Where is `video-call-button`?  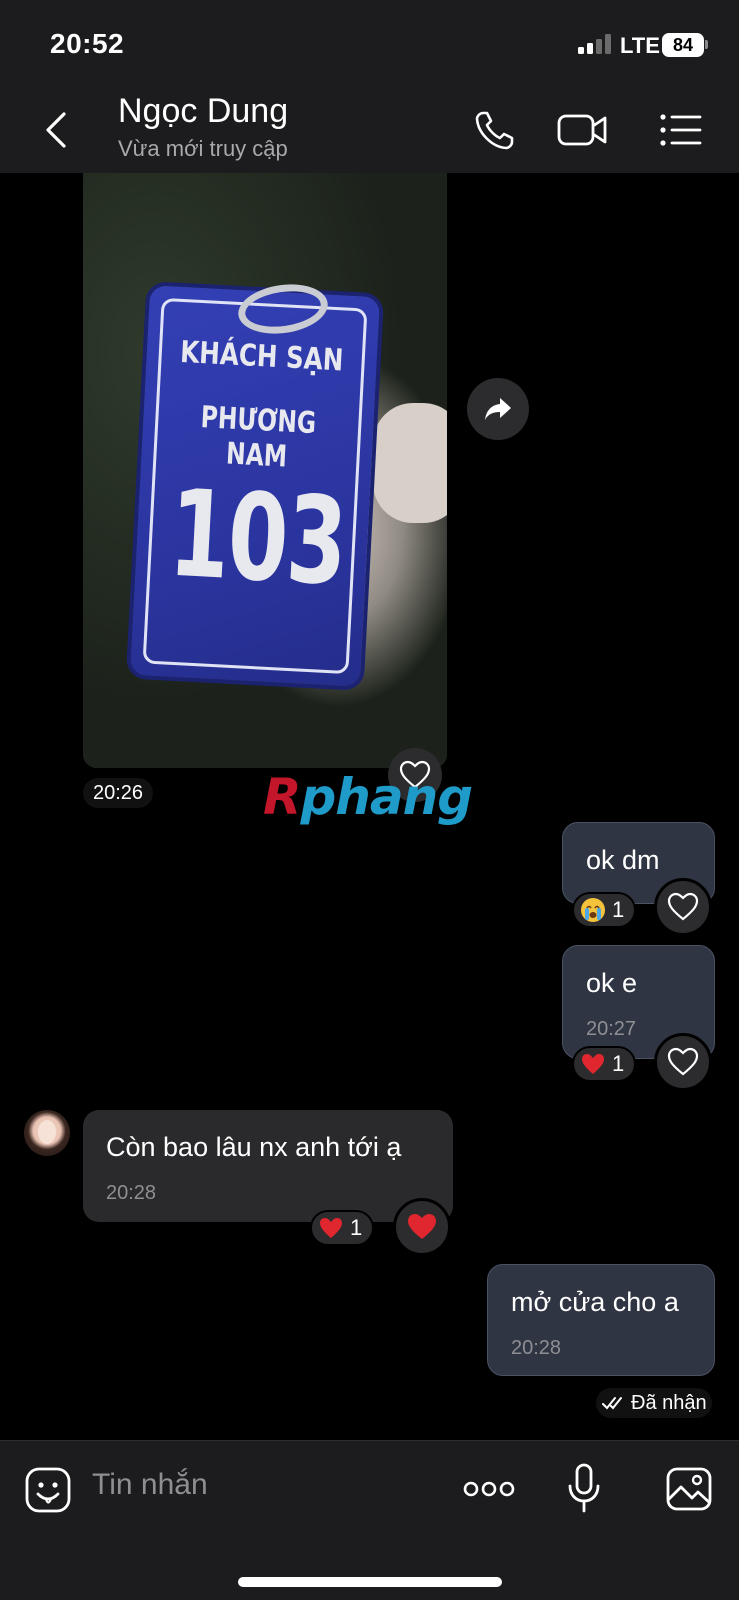
video-call-button is located at coordinates (583, 130).